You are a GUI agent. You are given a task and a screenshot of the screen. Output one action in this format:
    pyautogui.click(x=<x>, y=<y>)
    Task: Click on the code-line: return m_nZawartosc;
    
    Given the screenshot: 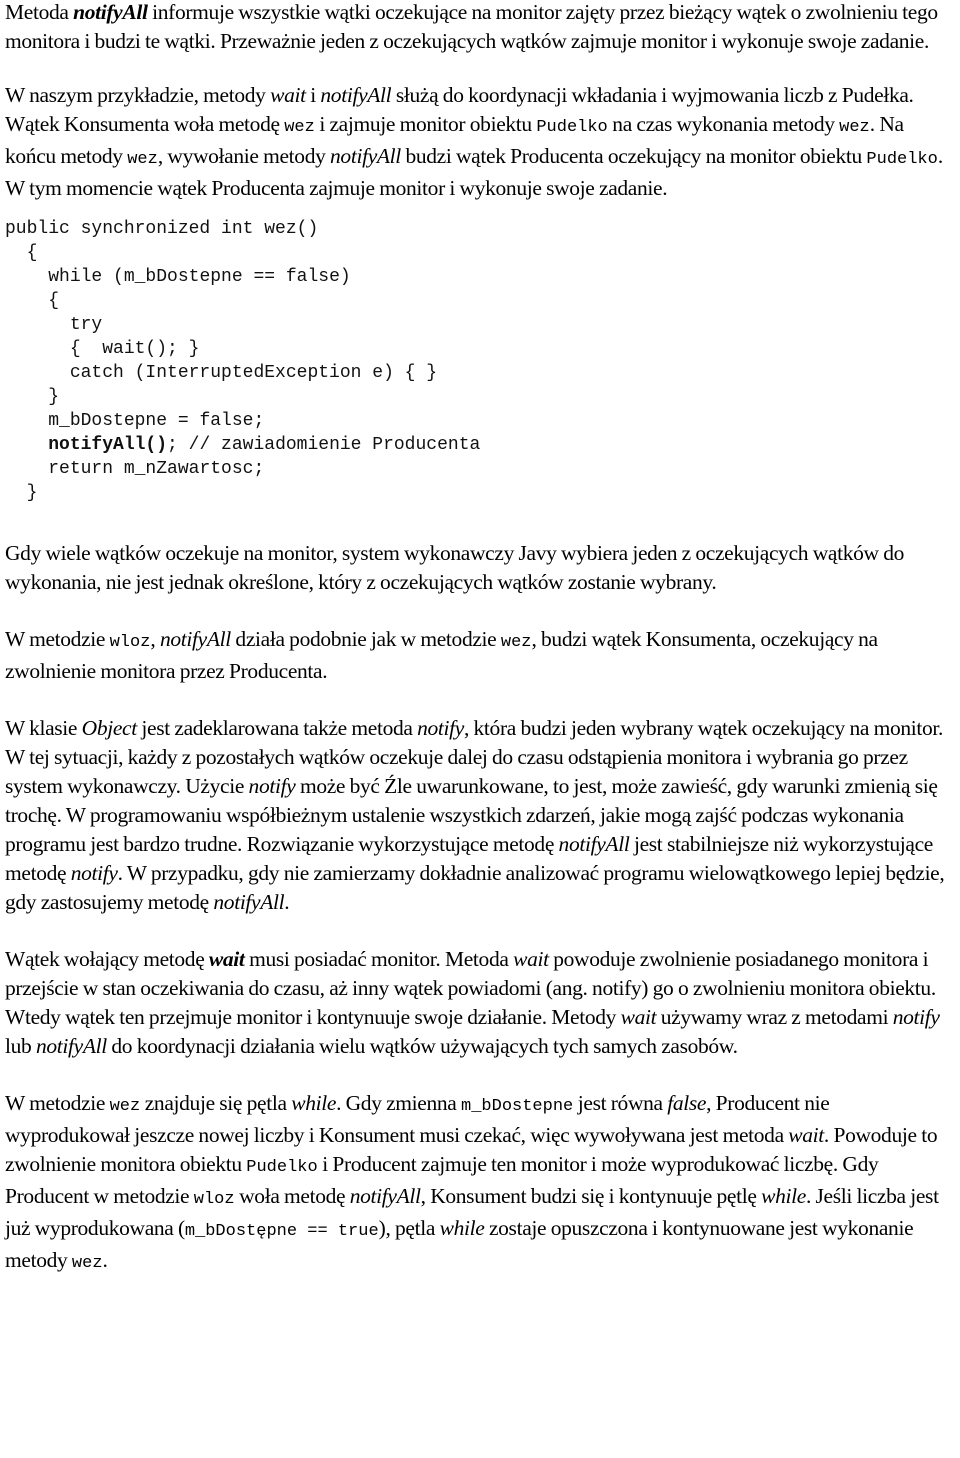 What is the action you would take?
    pyautogui.click(x=480, y=469)
    